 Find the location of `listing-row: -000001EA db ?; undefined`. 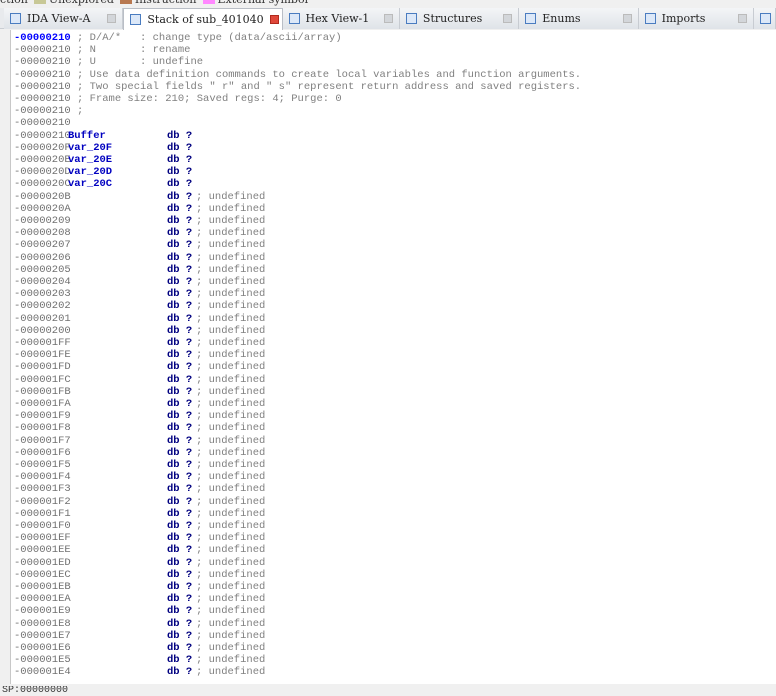

listing-row: -000001EA db ?; undefined is located at coordinates (139, 599).